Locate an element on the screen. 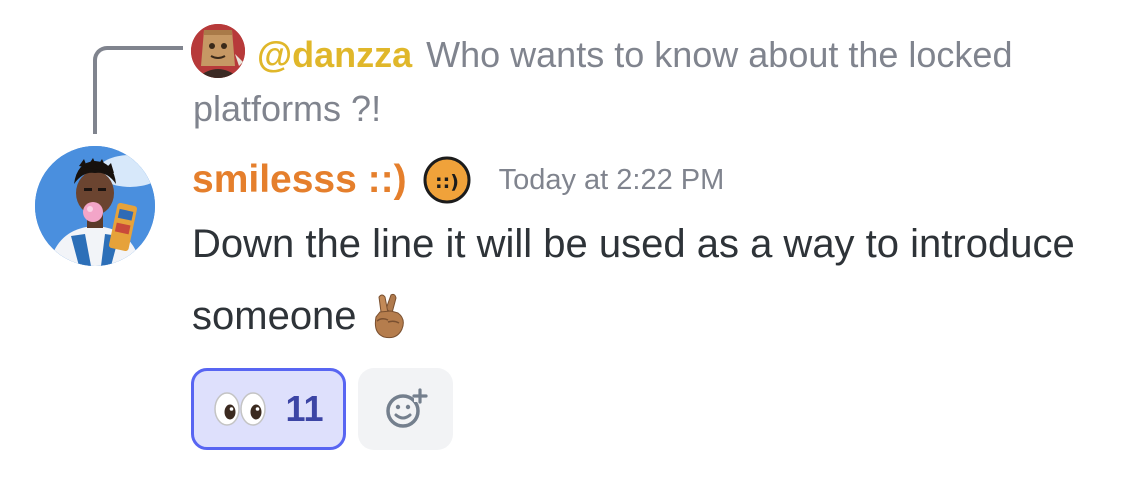 The width and height of the screenshot is (1124, 482). eyes-emoji-icon is located at coordinates (240, 409).